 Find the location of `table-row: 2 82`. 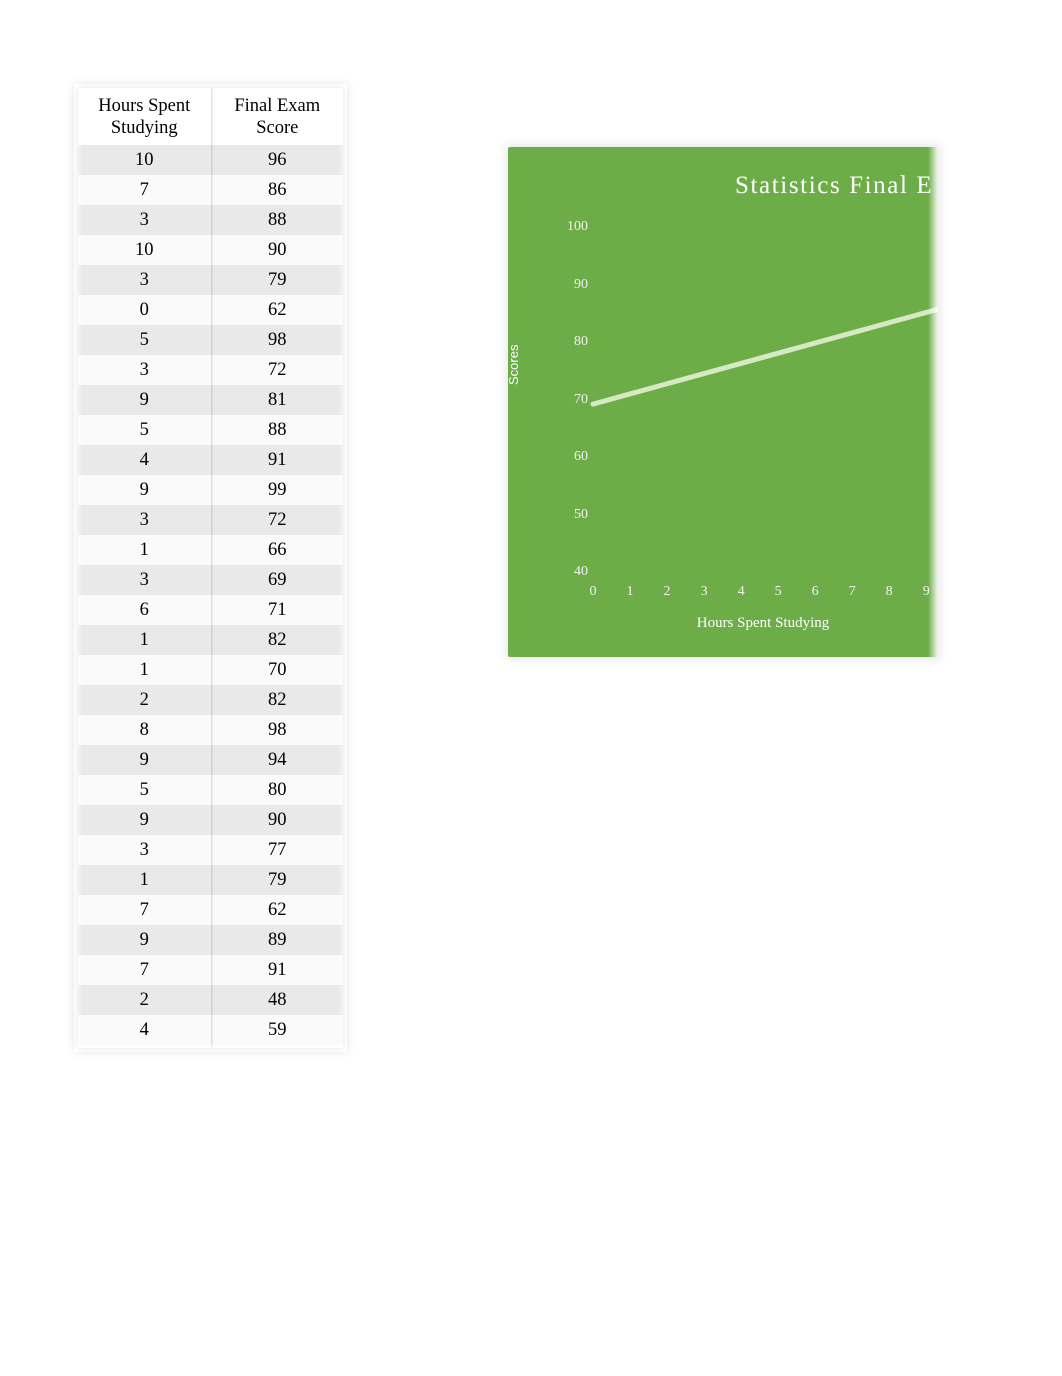

table-row: 2 82 is located at coordinates (210, 700).